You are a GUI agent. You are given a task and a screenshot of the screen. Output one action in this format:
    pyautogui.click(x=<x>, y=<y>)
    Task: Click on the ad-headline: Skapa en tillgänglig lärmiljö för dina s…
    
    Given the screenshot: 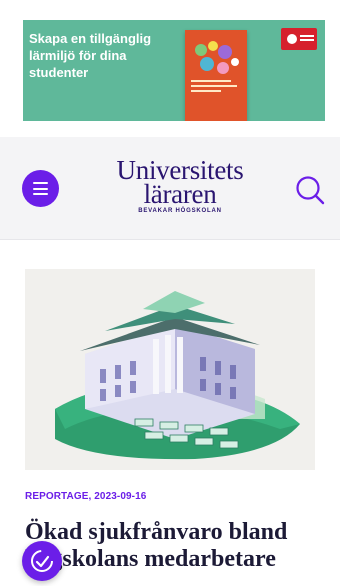 What is the action you would take?
    pyautogui.click(x=90, y=55)
    